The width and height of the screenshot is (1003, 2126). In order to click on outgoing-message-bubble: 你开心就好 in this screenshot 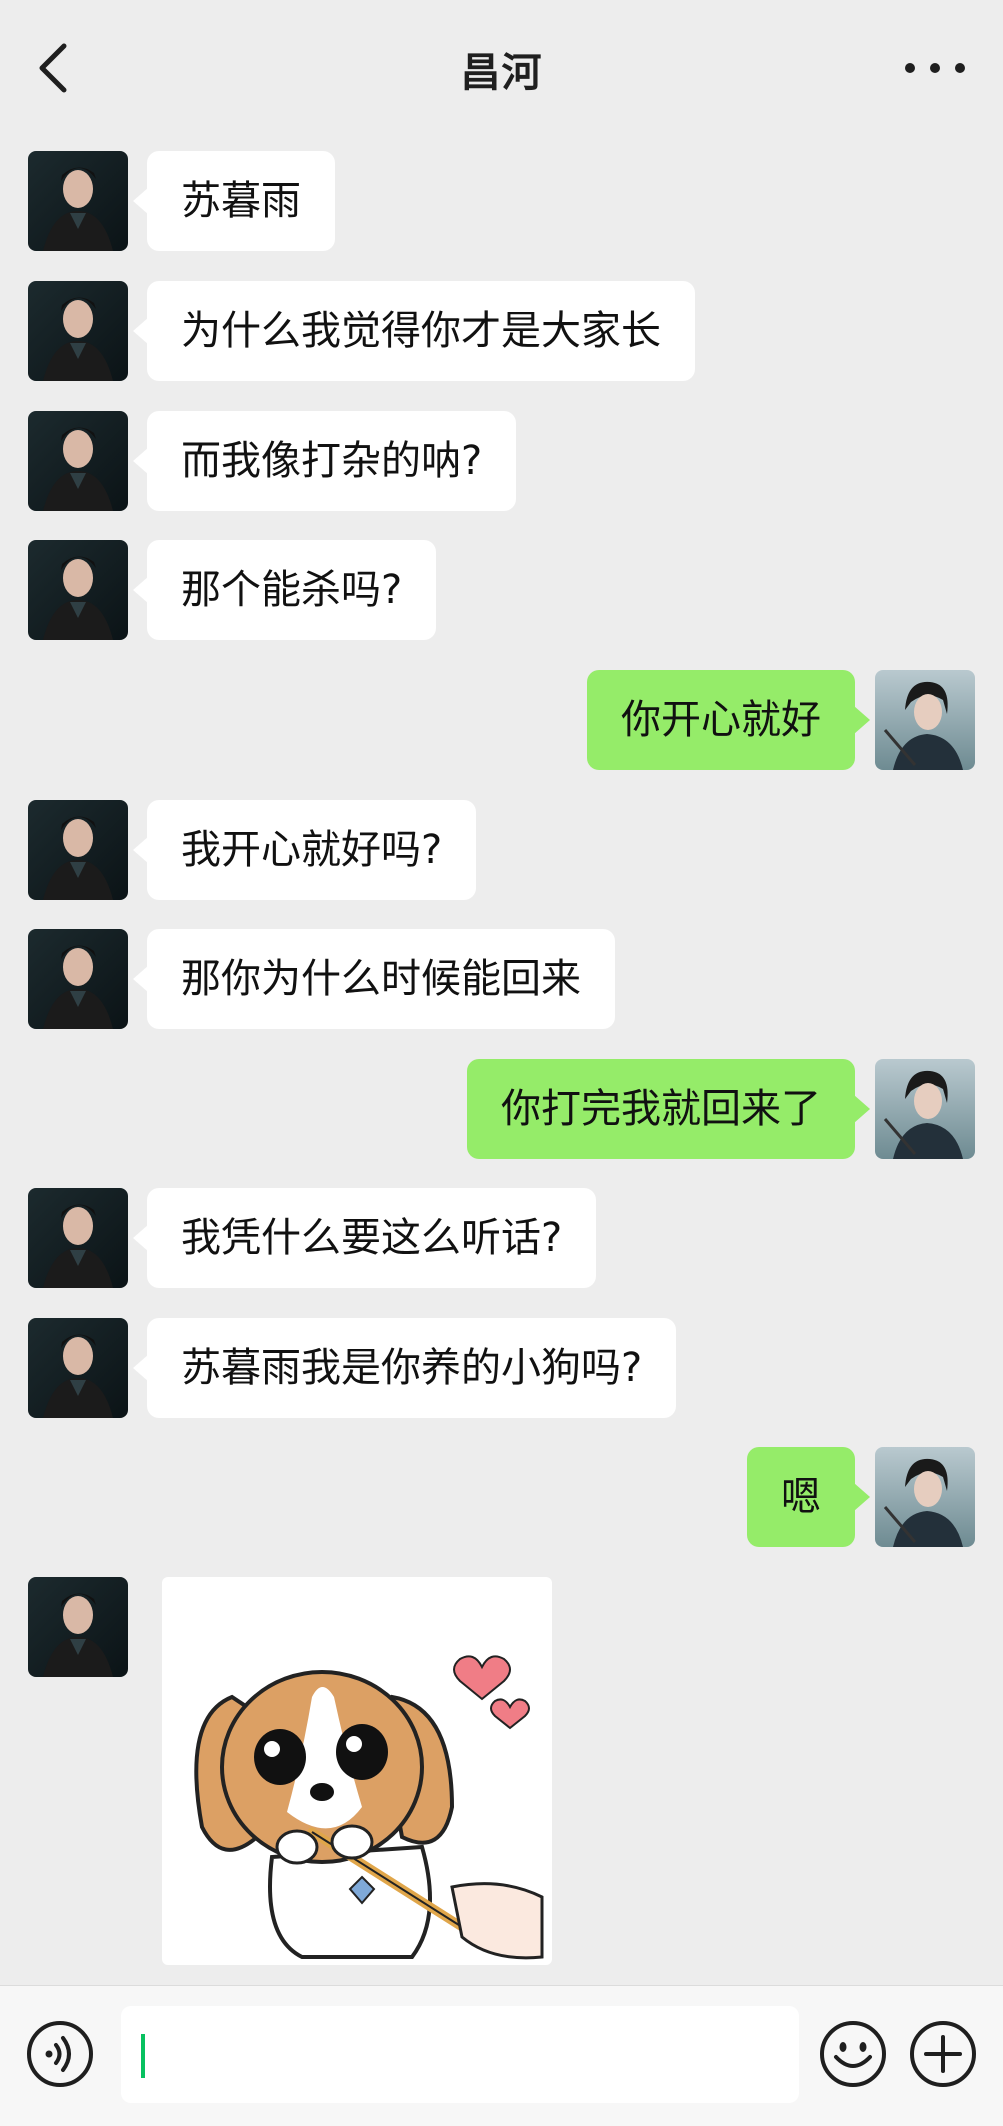, I will do `click(728, 720)`.